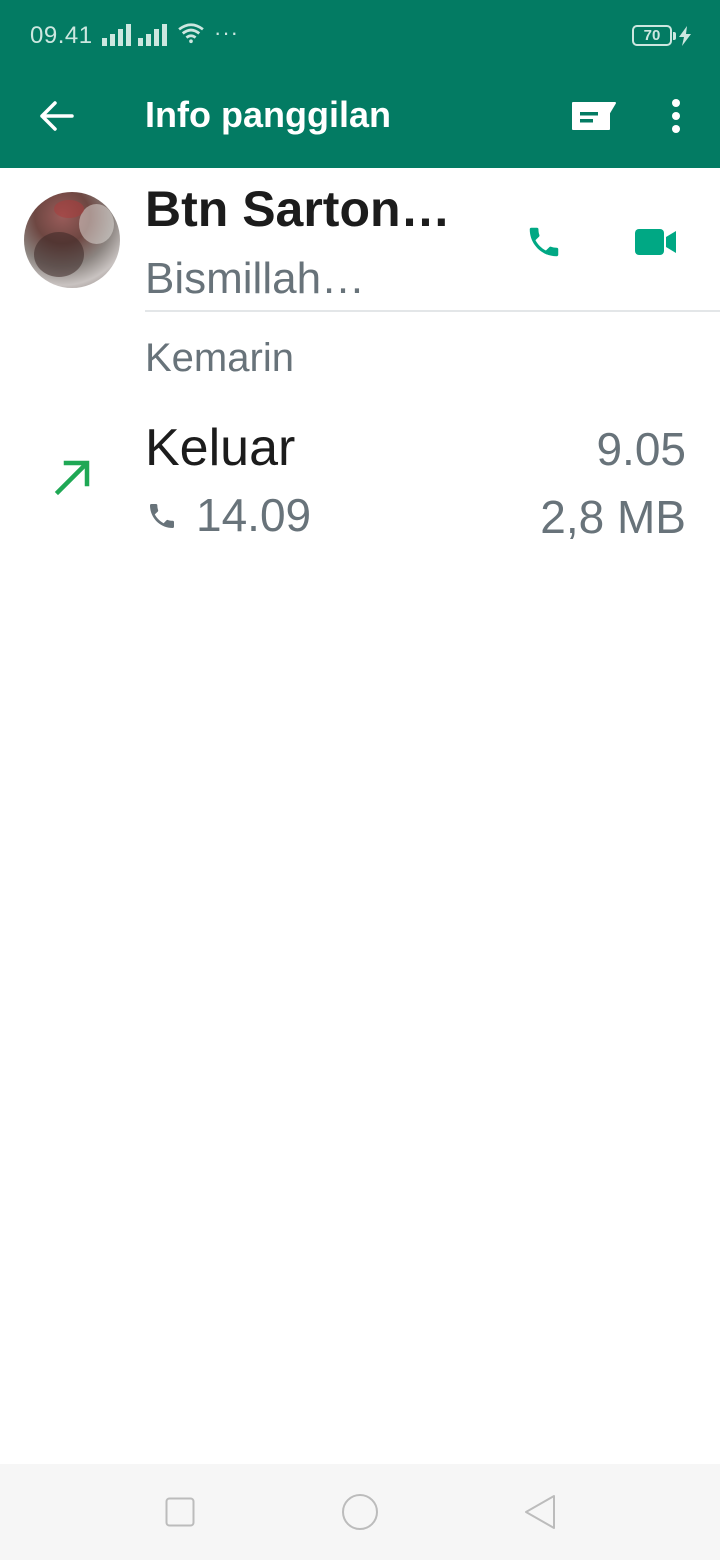  I want to click on home-icon, so click(360, 1512).